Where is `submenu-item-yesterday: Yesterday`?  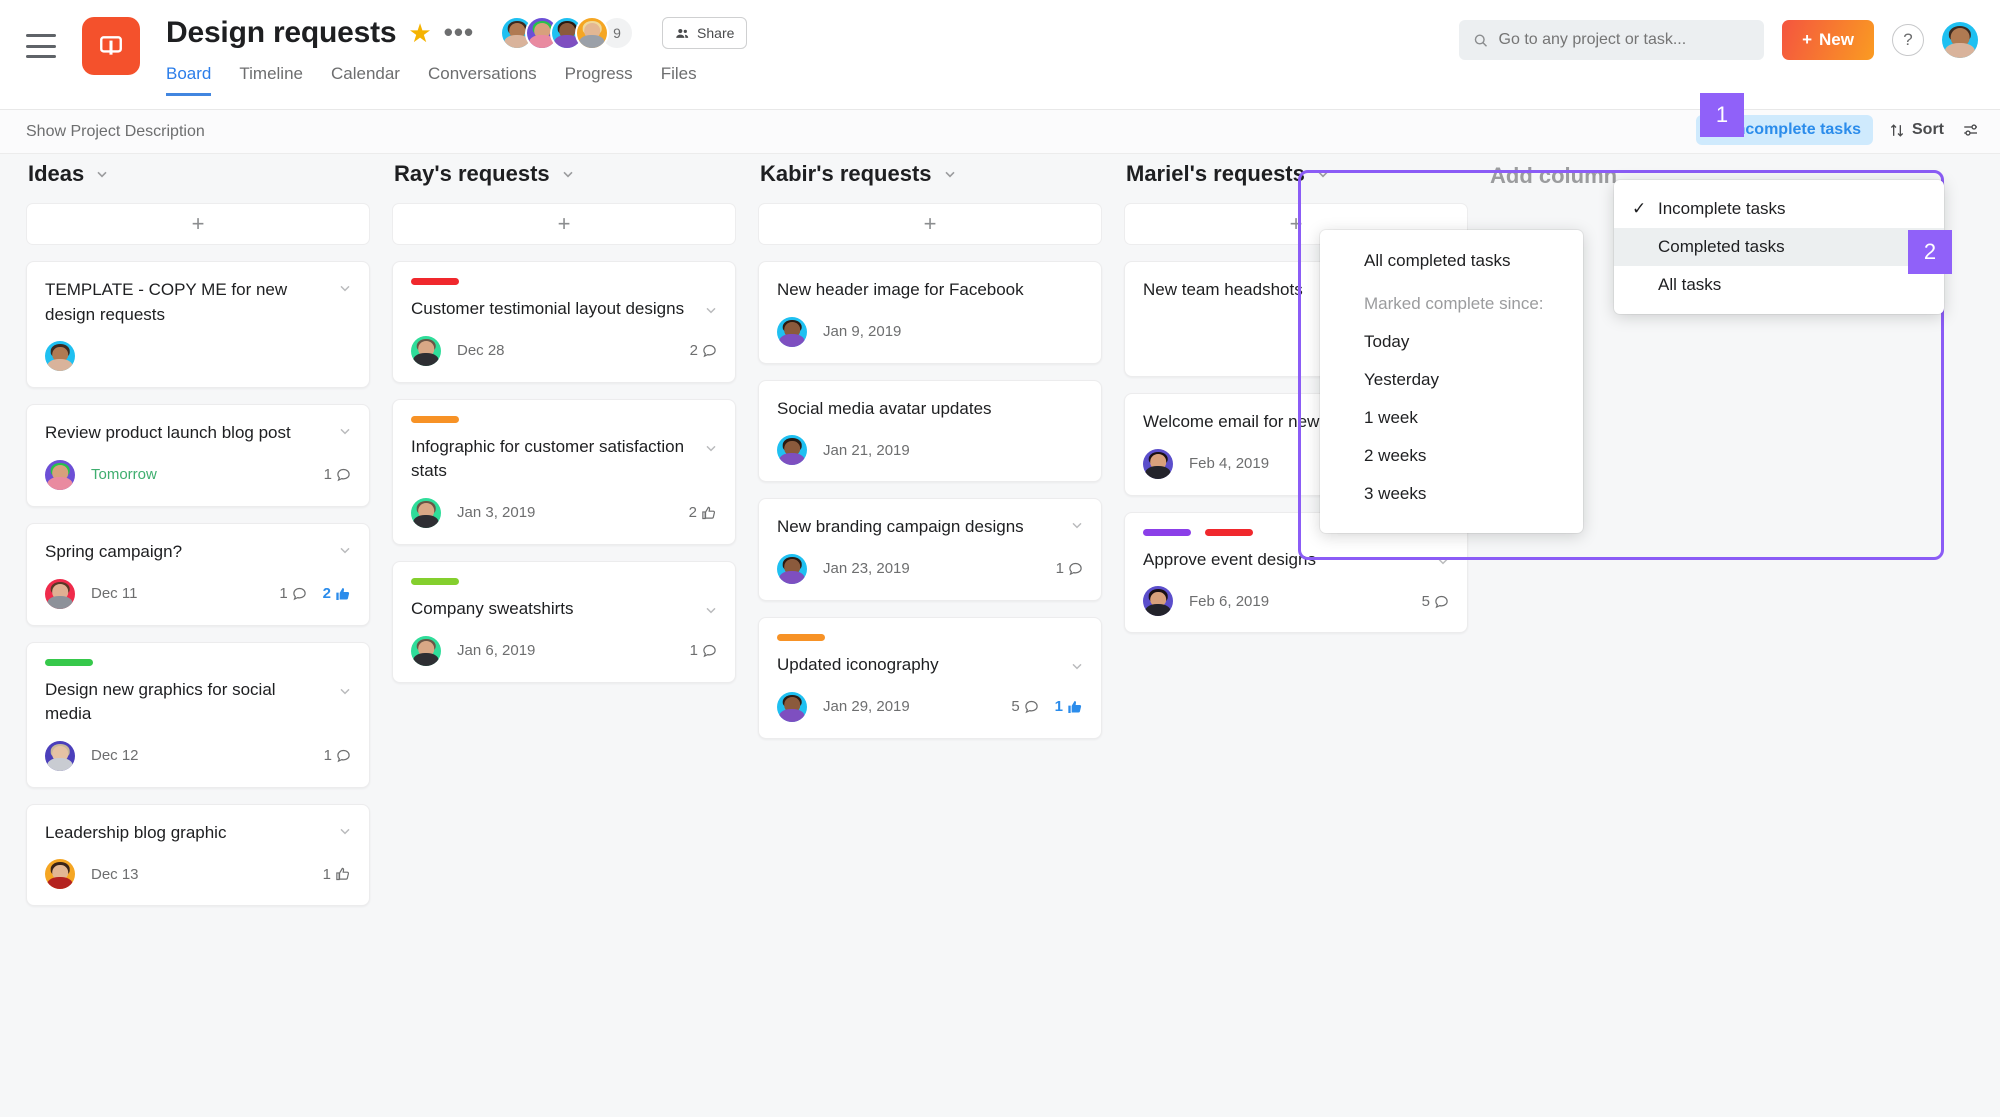 submenu-item-yesterday: Yesterday is located at coordinates (1451, 380).